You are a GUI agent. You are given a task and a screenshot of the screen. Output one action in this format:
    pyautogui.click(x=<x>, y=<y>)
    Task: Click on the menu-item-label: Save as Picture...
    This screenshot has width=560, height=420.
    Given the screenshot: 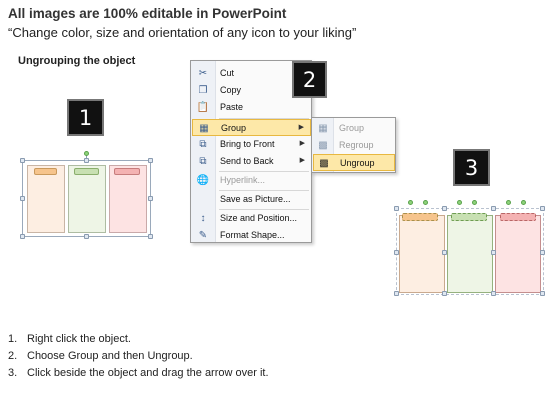 What is the action you would take?
    pyautogui.click(x=255, y=199)
    